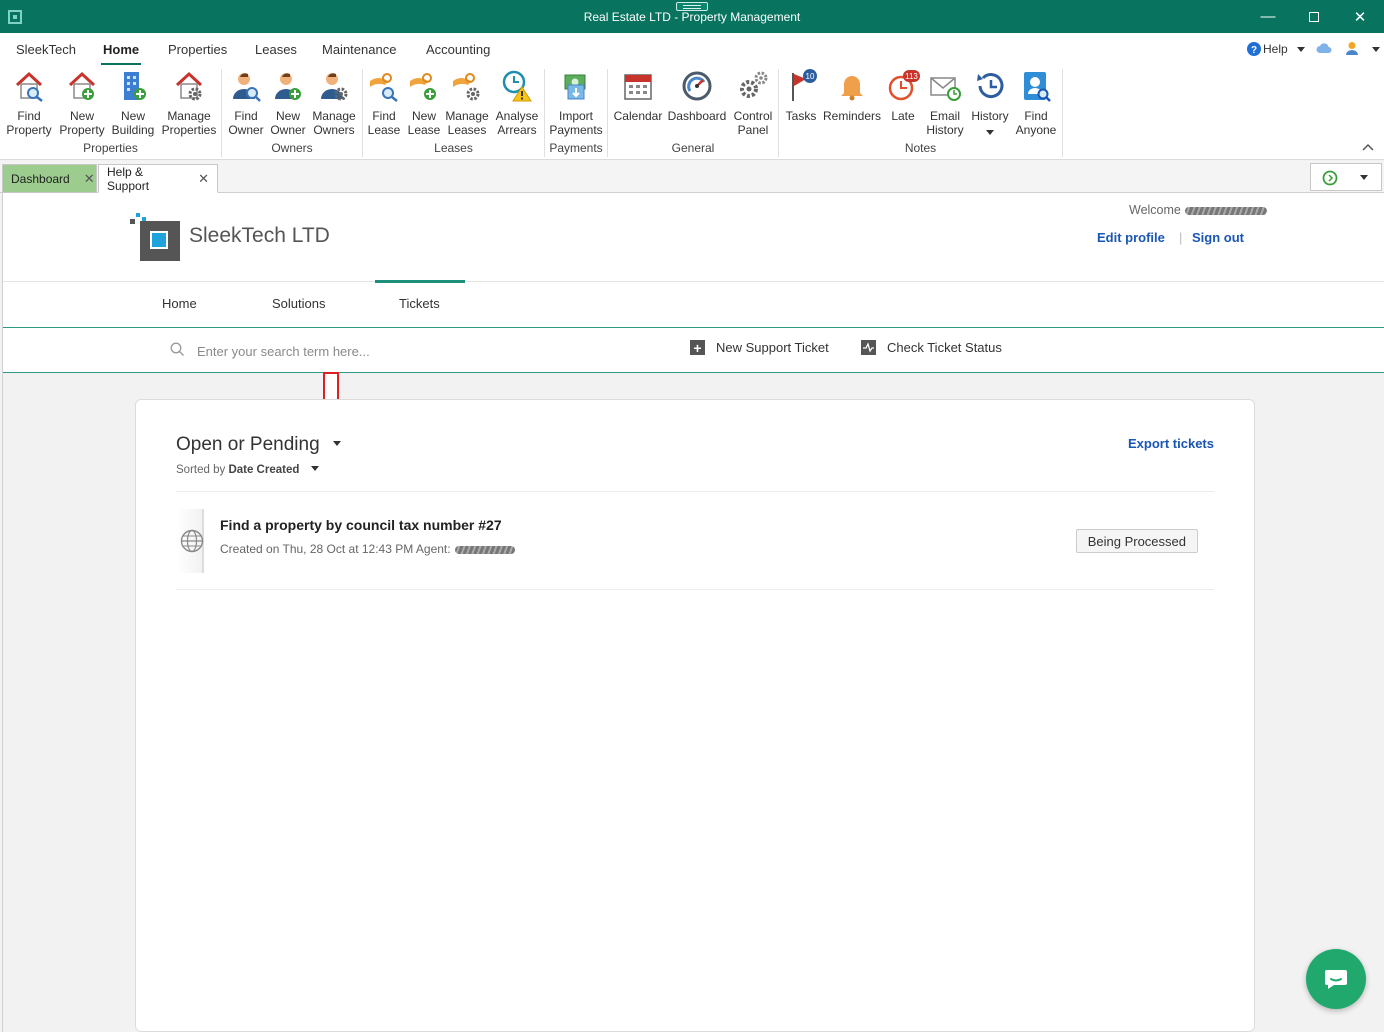 This screenshot has width=1384, height=1032. I want to click on doc-tab-help-support: Help & Support ✕, so click(158, 178).